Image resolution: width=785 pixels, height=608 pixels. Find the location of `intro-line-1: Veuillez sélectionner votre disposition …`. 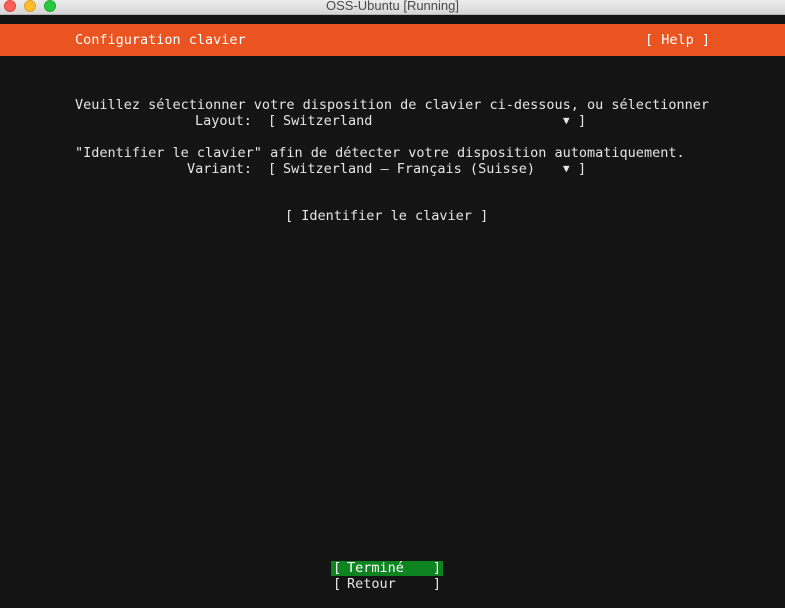

intro-line-1: Veuillez sélectionner votre disposition … is located at coordinates (392, 105).